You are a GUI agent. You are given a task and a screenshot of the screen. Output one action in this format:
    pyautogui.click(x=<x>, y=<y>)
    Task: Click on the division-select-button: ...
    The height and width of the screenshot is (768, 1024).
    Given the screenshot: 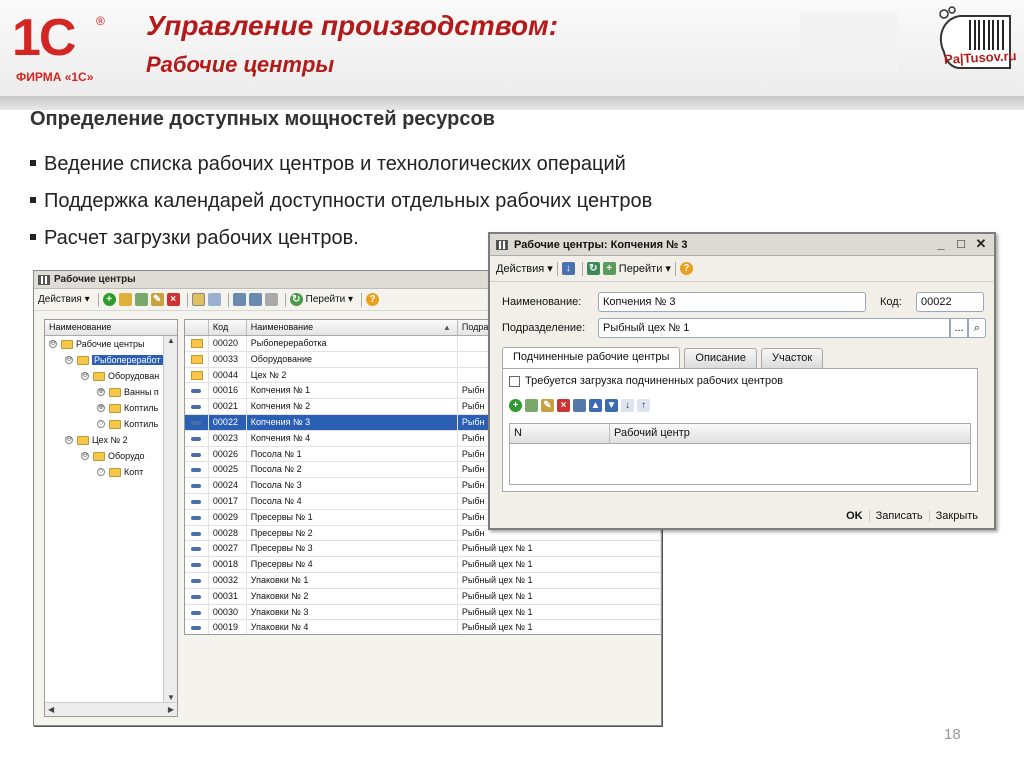 What is the action you would take?
    pyautogui.click(x=959, y=328)
    